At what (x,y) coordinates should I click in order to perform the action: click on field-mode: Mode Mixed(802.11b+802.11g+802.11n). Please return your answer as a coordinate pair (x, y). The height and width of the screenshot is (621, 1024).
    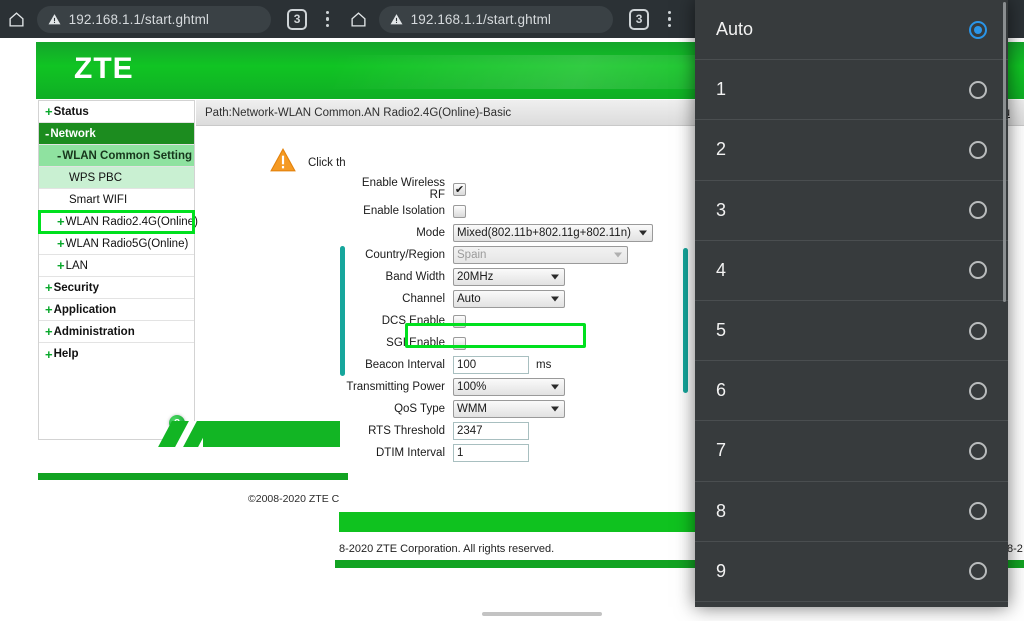
    Looking at the image, I should click on (499, 233).